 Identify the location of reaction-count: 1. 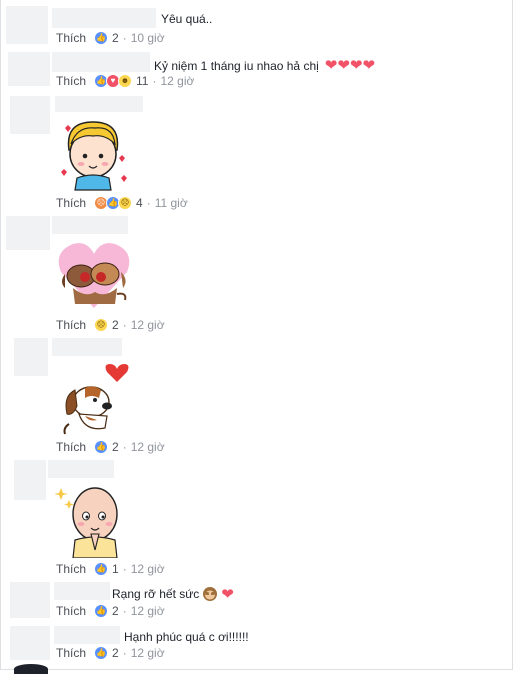
(115, 569).